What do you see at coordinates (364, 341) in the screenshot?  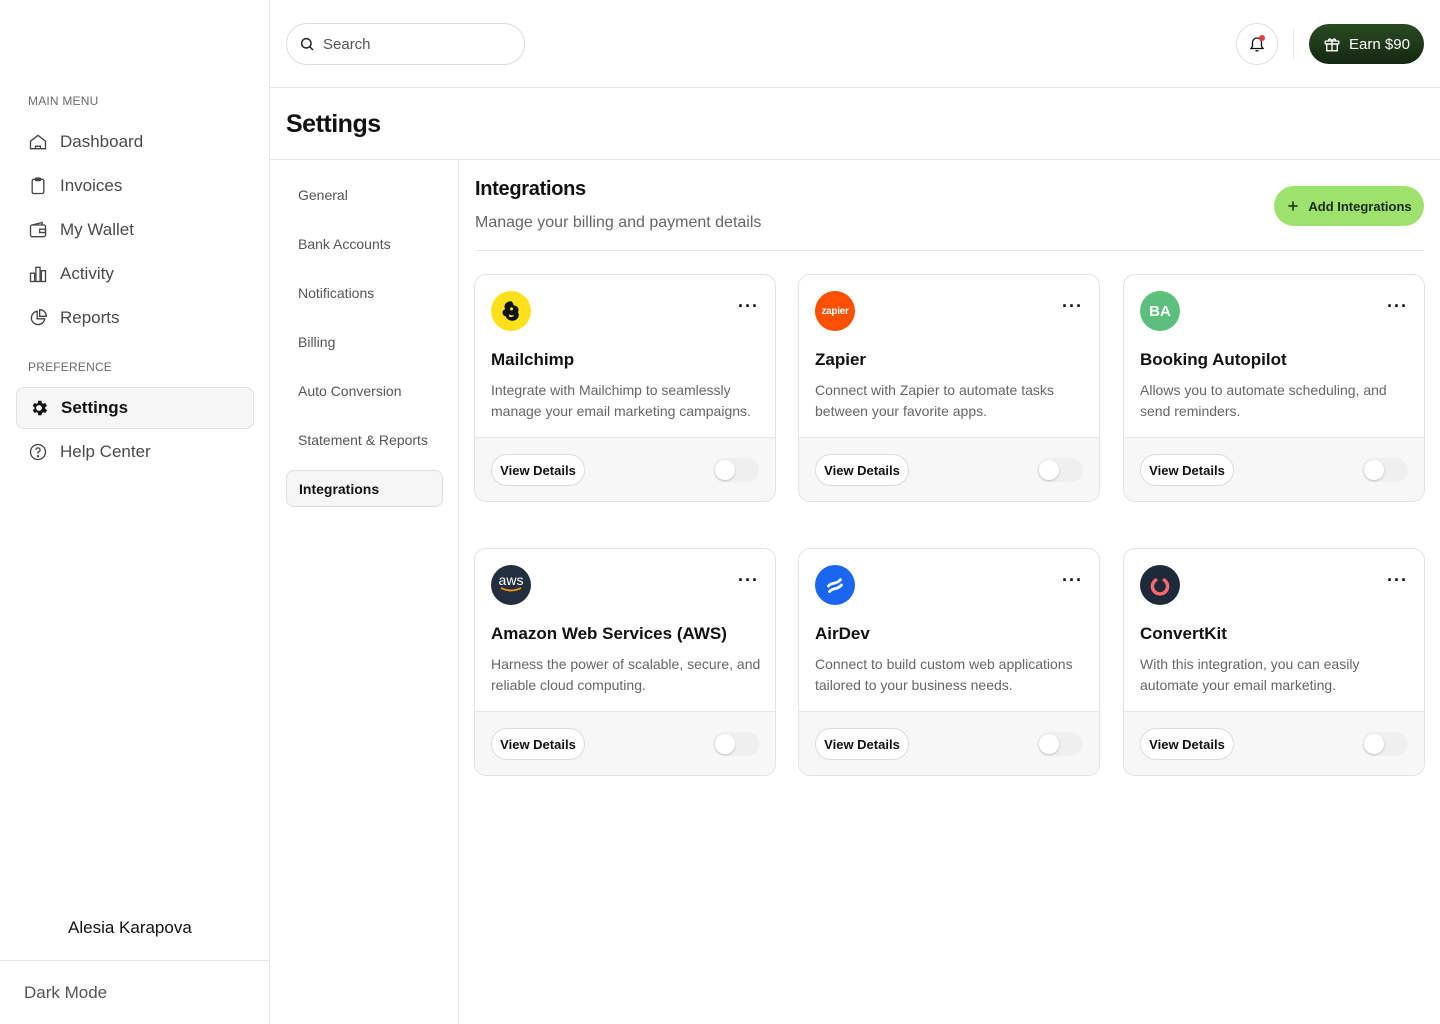 I see `settings-tab-billing: Billing` at bounding box center [364, 341].